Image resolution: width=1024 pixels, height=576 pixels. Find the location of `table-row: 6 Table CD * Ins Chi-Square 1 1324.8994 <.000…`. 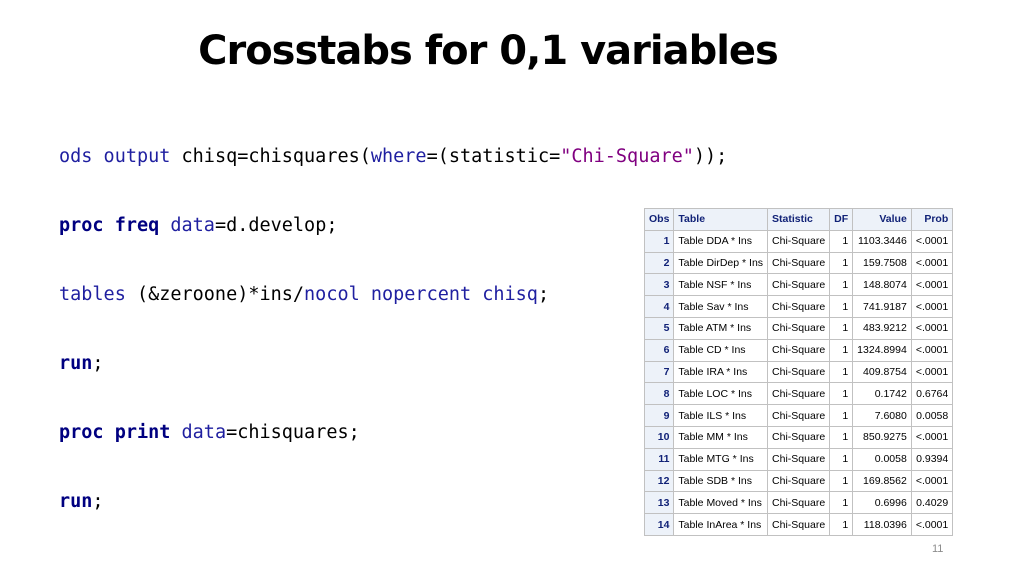

table-row: 6 Table CD * Ins Chi-Square 1 1324.8994 <.000… is located at coordinates (798, 350).